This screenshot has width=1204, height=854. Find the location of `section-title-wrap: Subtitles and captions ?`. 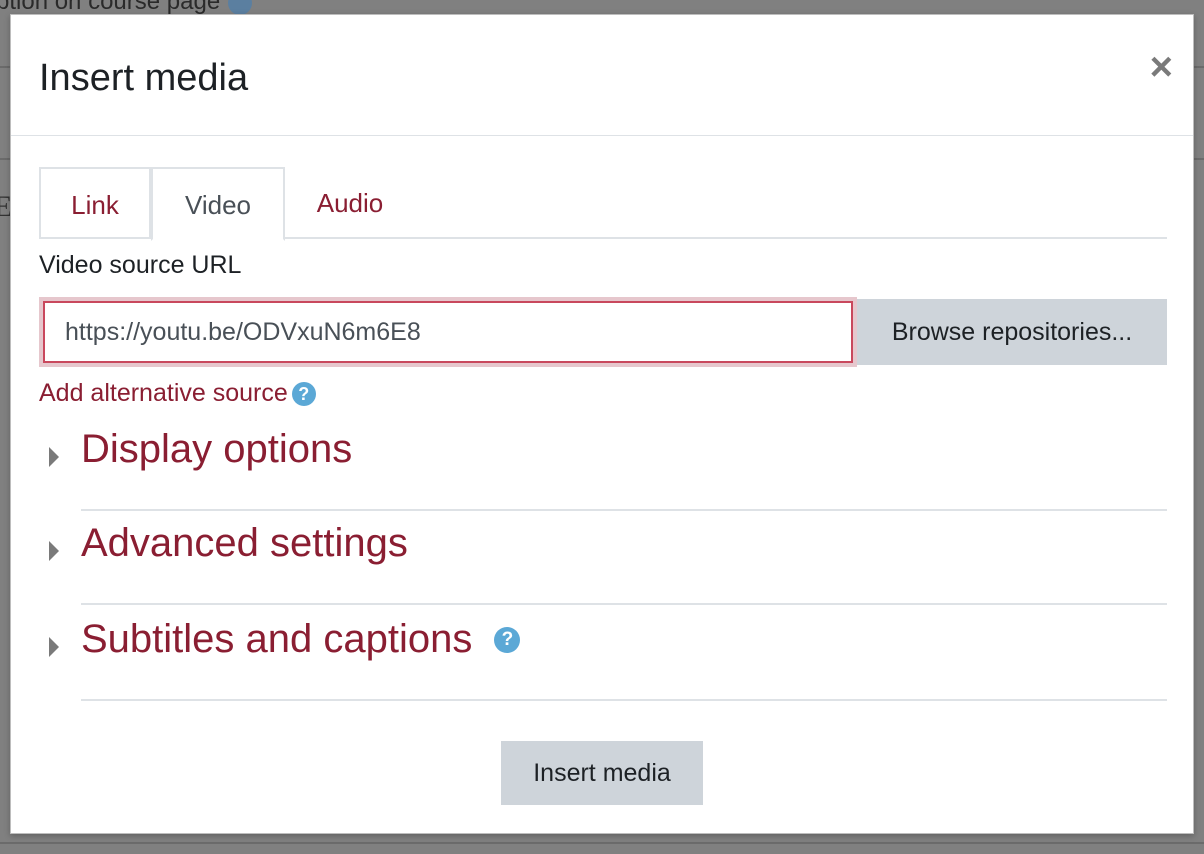

section-title-wrap: Subtitles and captions ? is located at coordinates (301, 639).